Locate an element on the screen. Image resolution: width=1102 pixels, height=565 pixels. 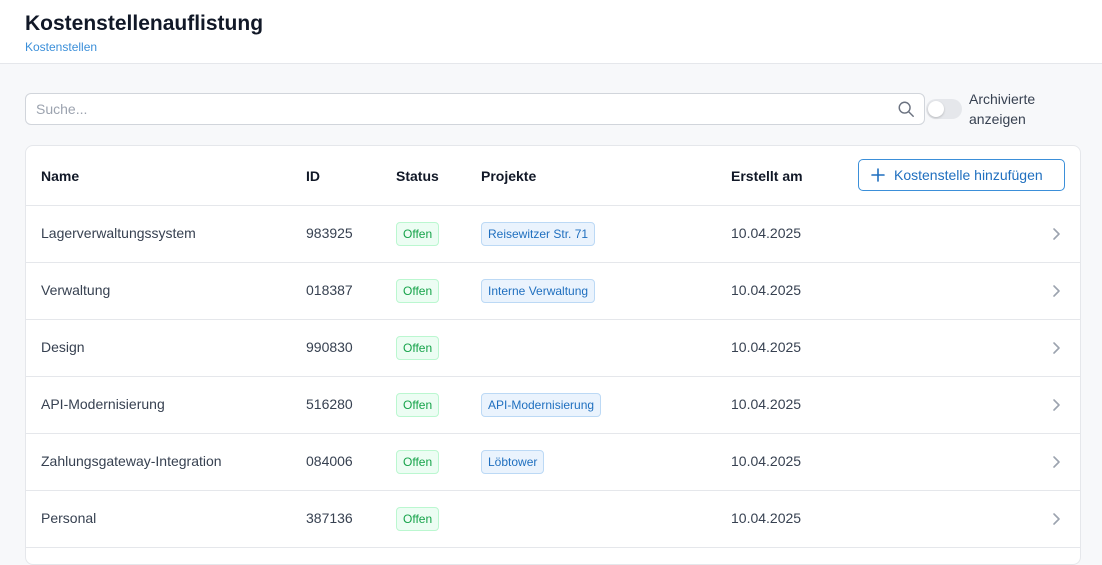
plus-icon is located at coordinates (878, 175).